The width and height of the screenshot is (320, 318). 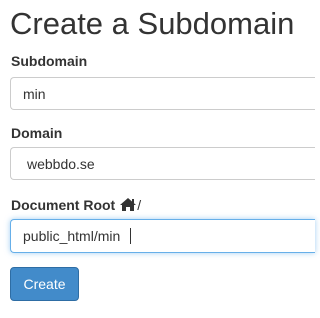 I want to click on document-root-input, so click(x=162, y=236).